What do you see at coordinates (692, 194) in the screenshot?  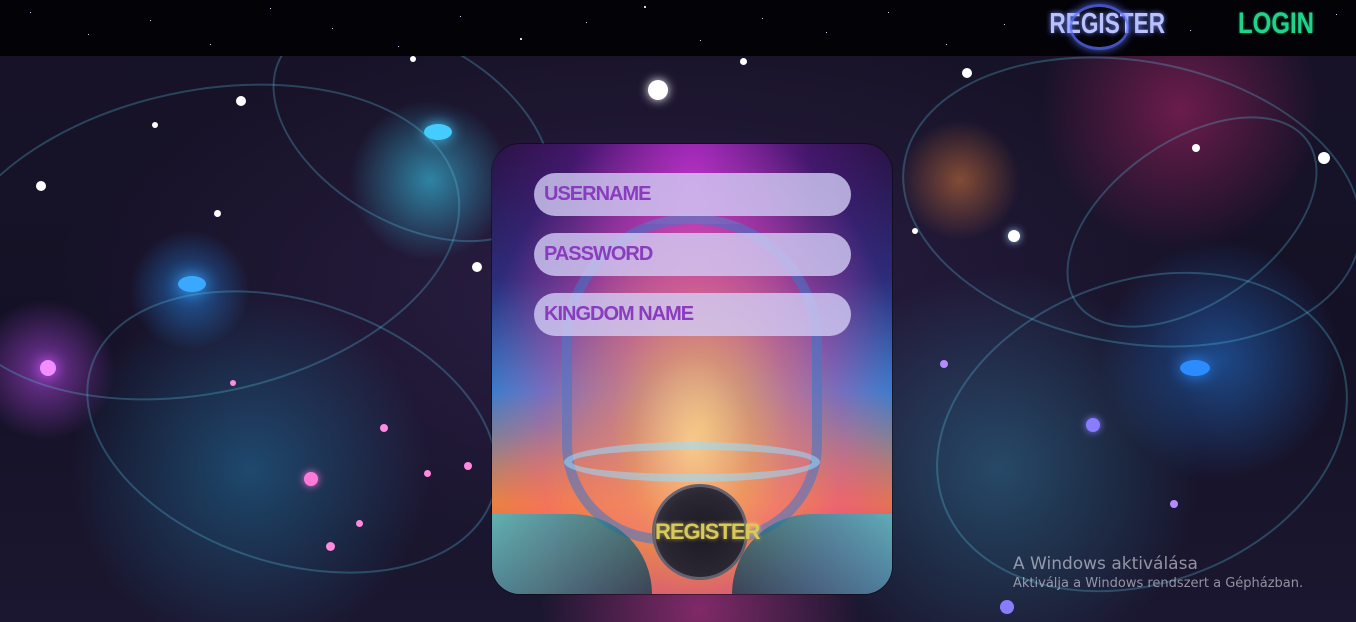 I see `username-input` at bounding box center [692, 194].